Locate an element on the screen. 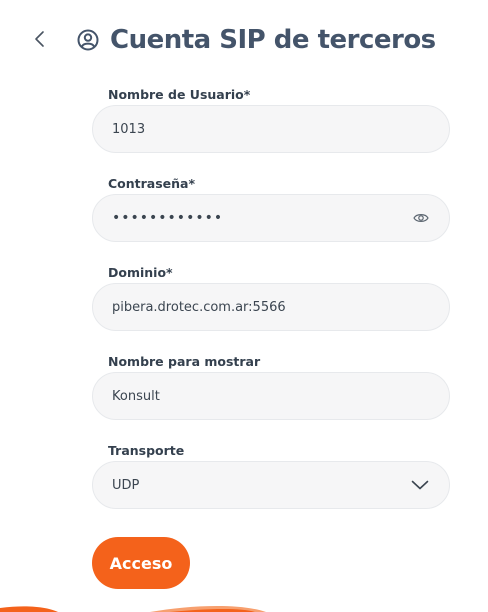 Image resolution: width=488 pixels, height=612 pixels. user-circle-icon is located at coordinates (88, 40).